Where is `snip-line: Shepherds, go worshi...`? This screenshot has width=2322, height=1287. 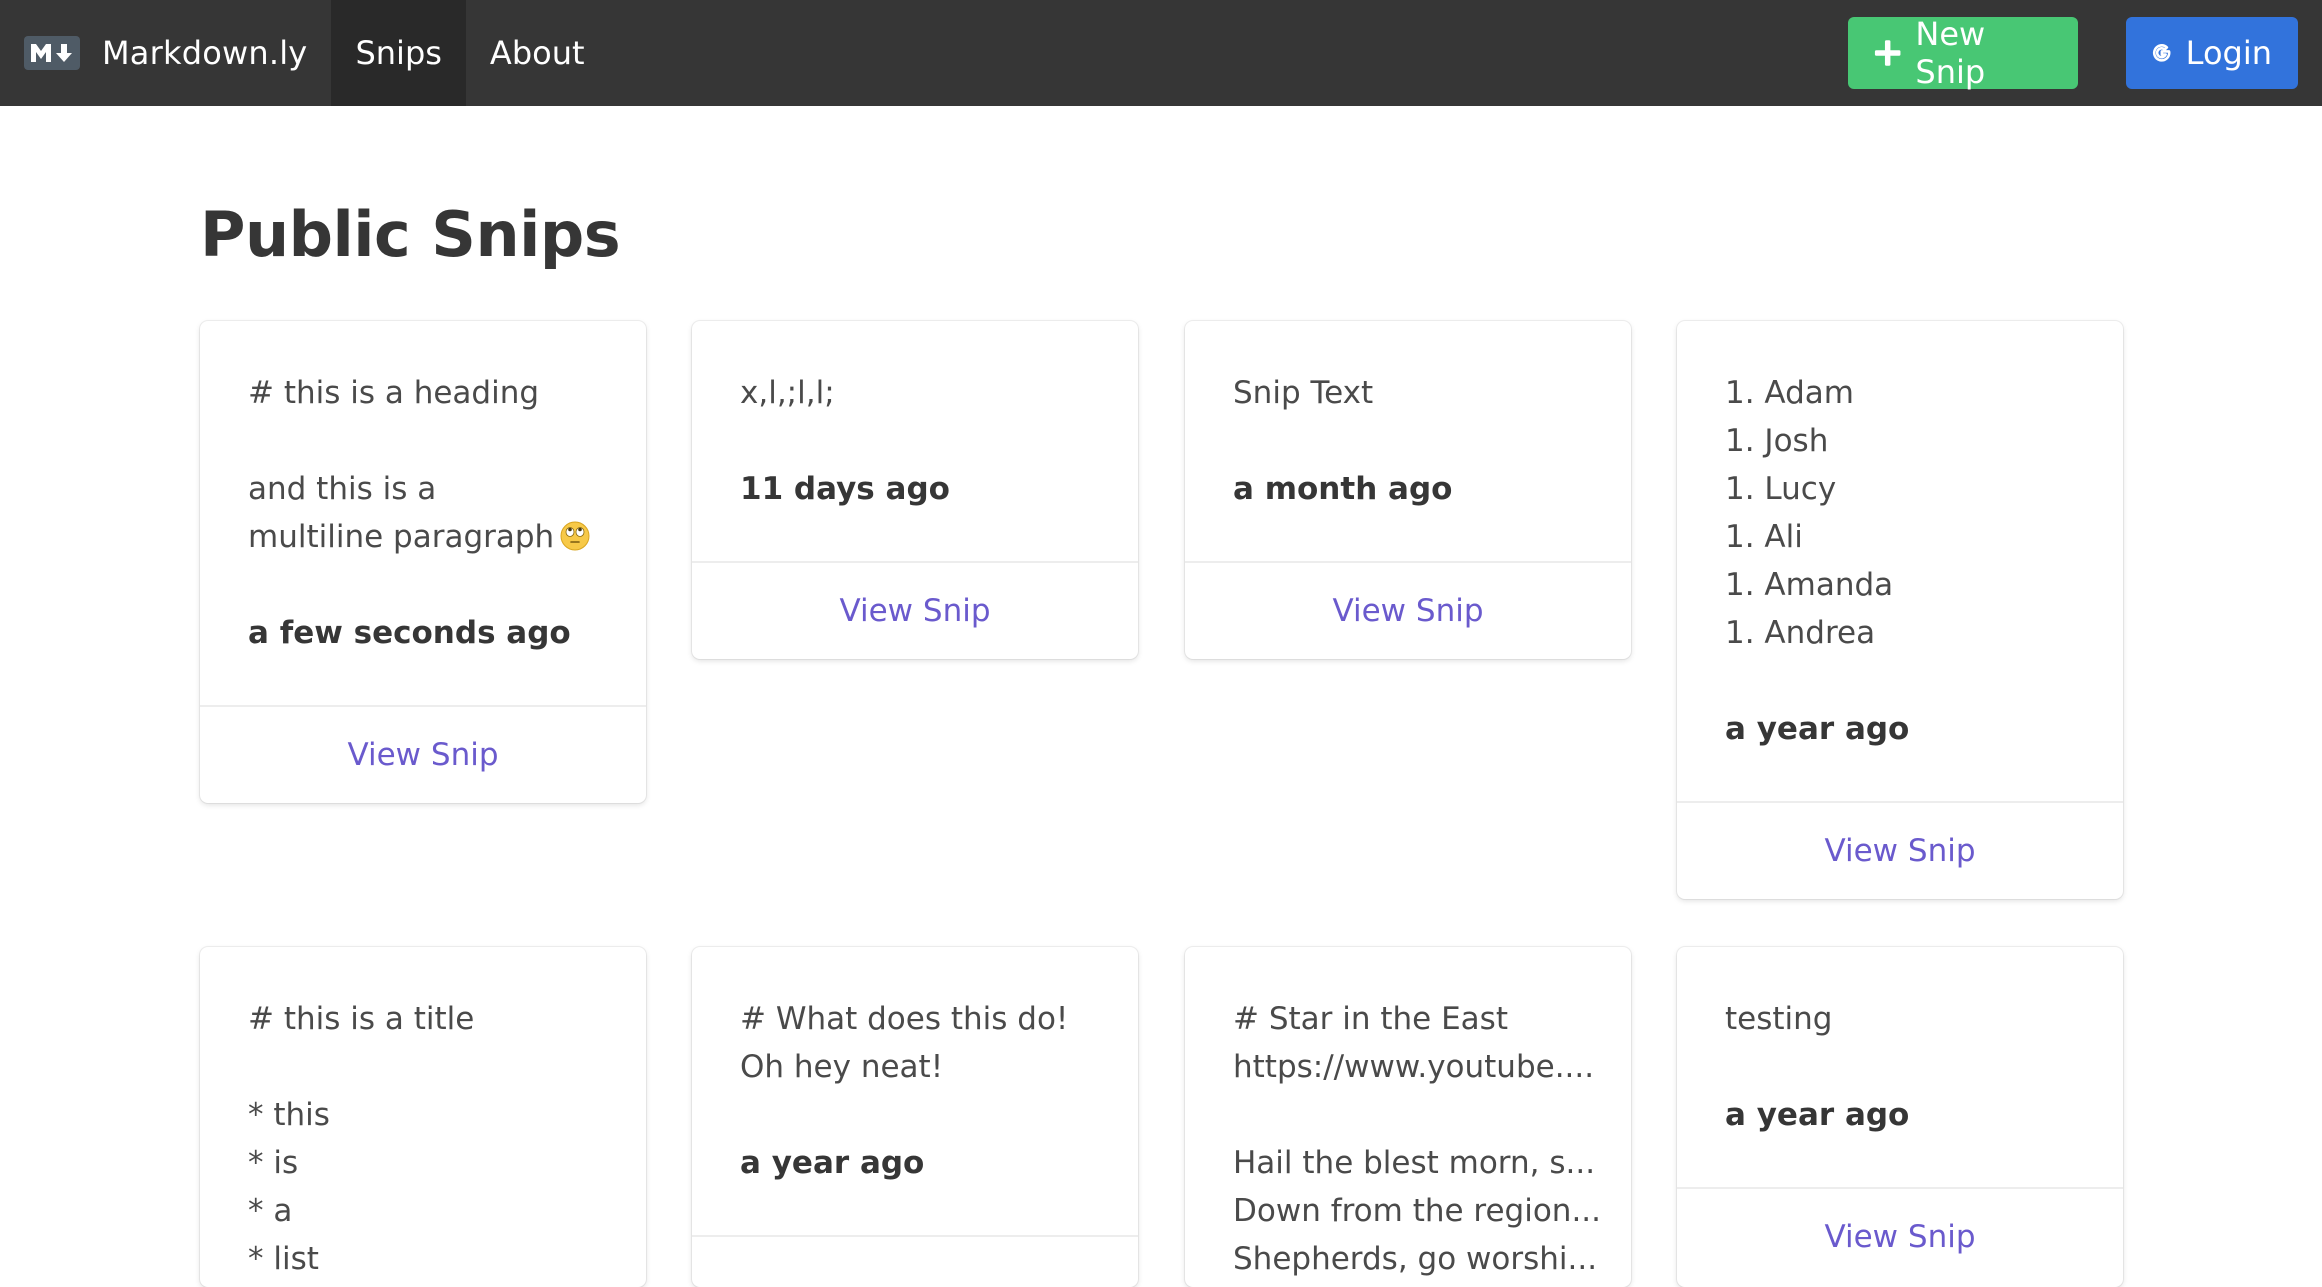
snip-line: Shepherds, go worshi... is located at coordinates (1415, 1259).